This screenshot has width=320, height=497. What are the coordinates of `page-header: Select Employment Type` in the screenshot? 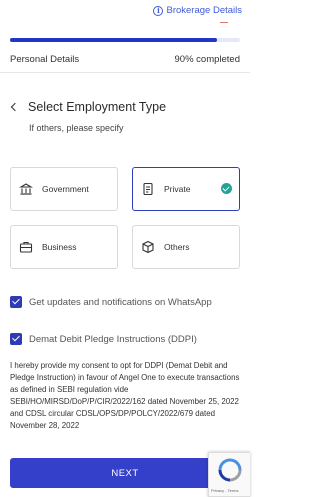 It's located at (88, 107).